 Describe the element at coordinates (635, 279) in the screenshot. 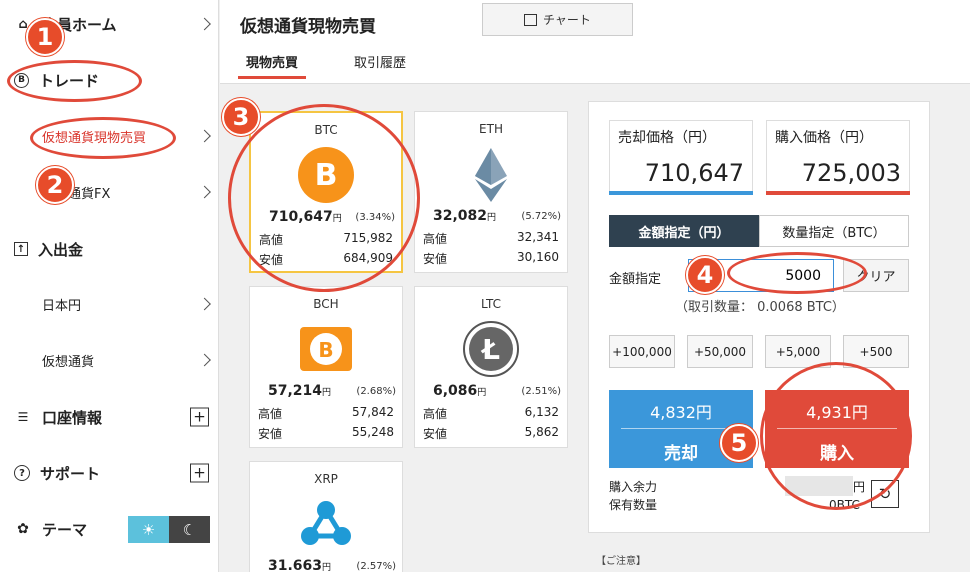

I see `amount-label: 金額指定` at that location.